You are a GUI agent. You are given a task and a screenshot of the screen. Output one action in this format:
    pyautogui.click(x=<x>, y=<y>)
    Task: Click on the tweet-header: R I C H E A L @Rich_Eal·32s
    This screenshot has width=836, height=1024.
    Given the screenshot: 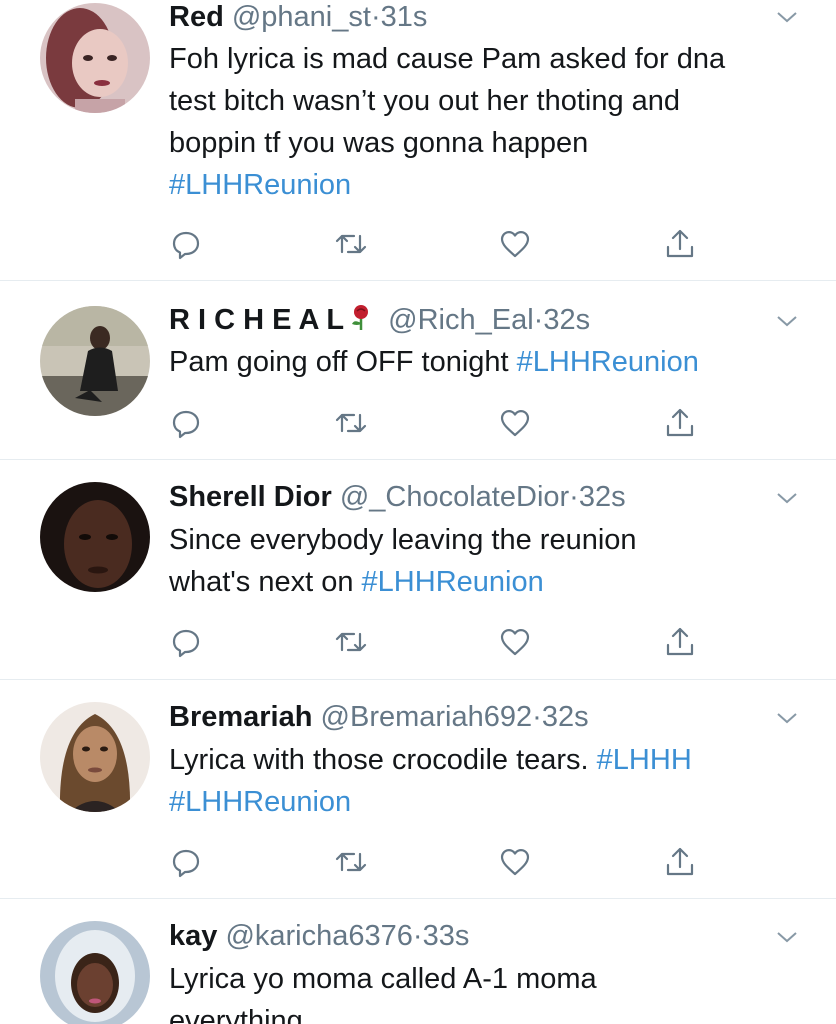 What is the action you would take?
    pyautogui.click(x=472, y=320)
    